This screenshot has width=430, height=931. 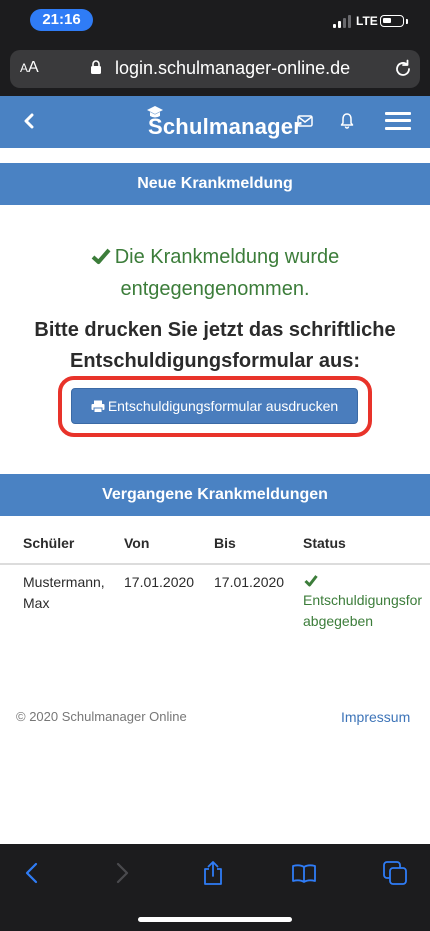 What do you see at coordinates (48, 543) in the screenshot?
I see `column-header-student: Schüler` at bounding box center [48, 543].